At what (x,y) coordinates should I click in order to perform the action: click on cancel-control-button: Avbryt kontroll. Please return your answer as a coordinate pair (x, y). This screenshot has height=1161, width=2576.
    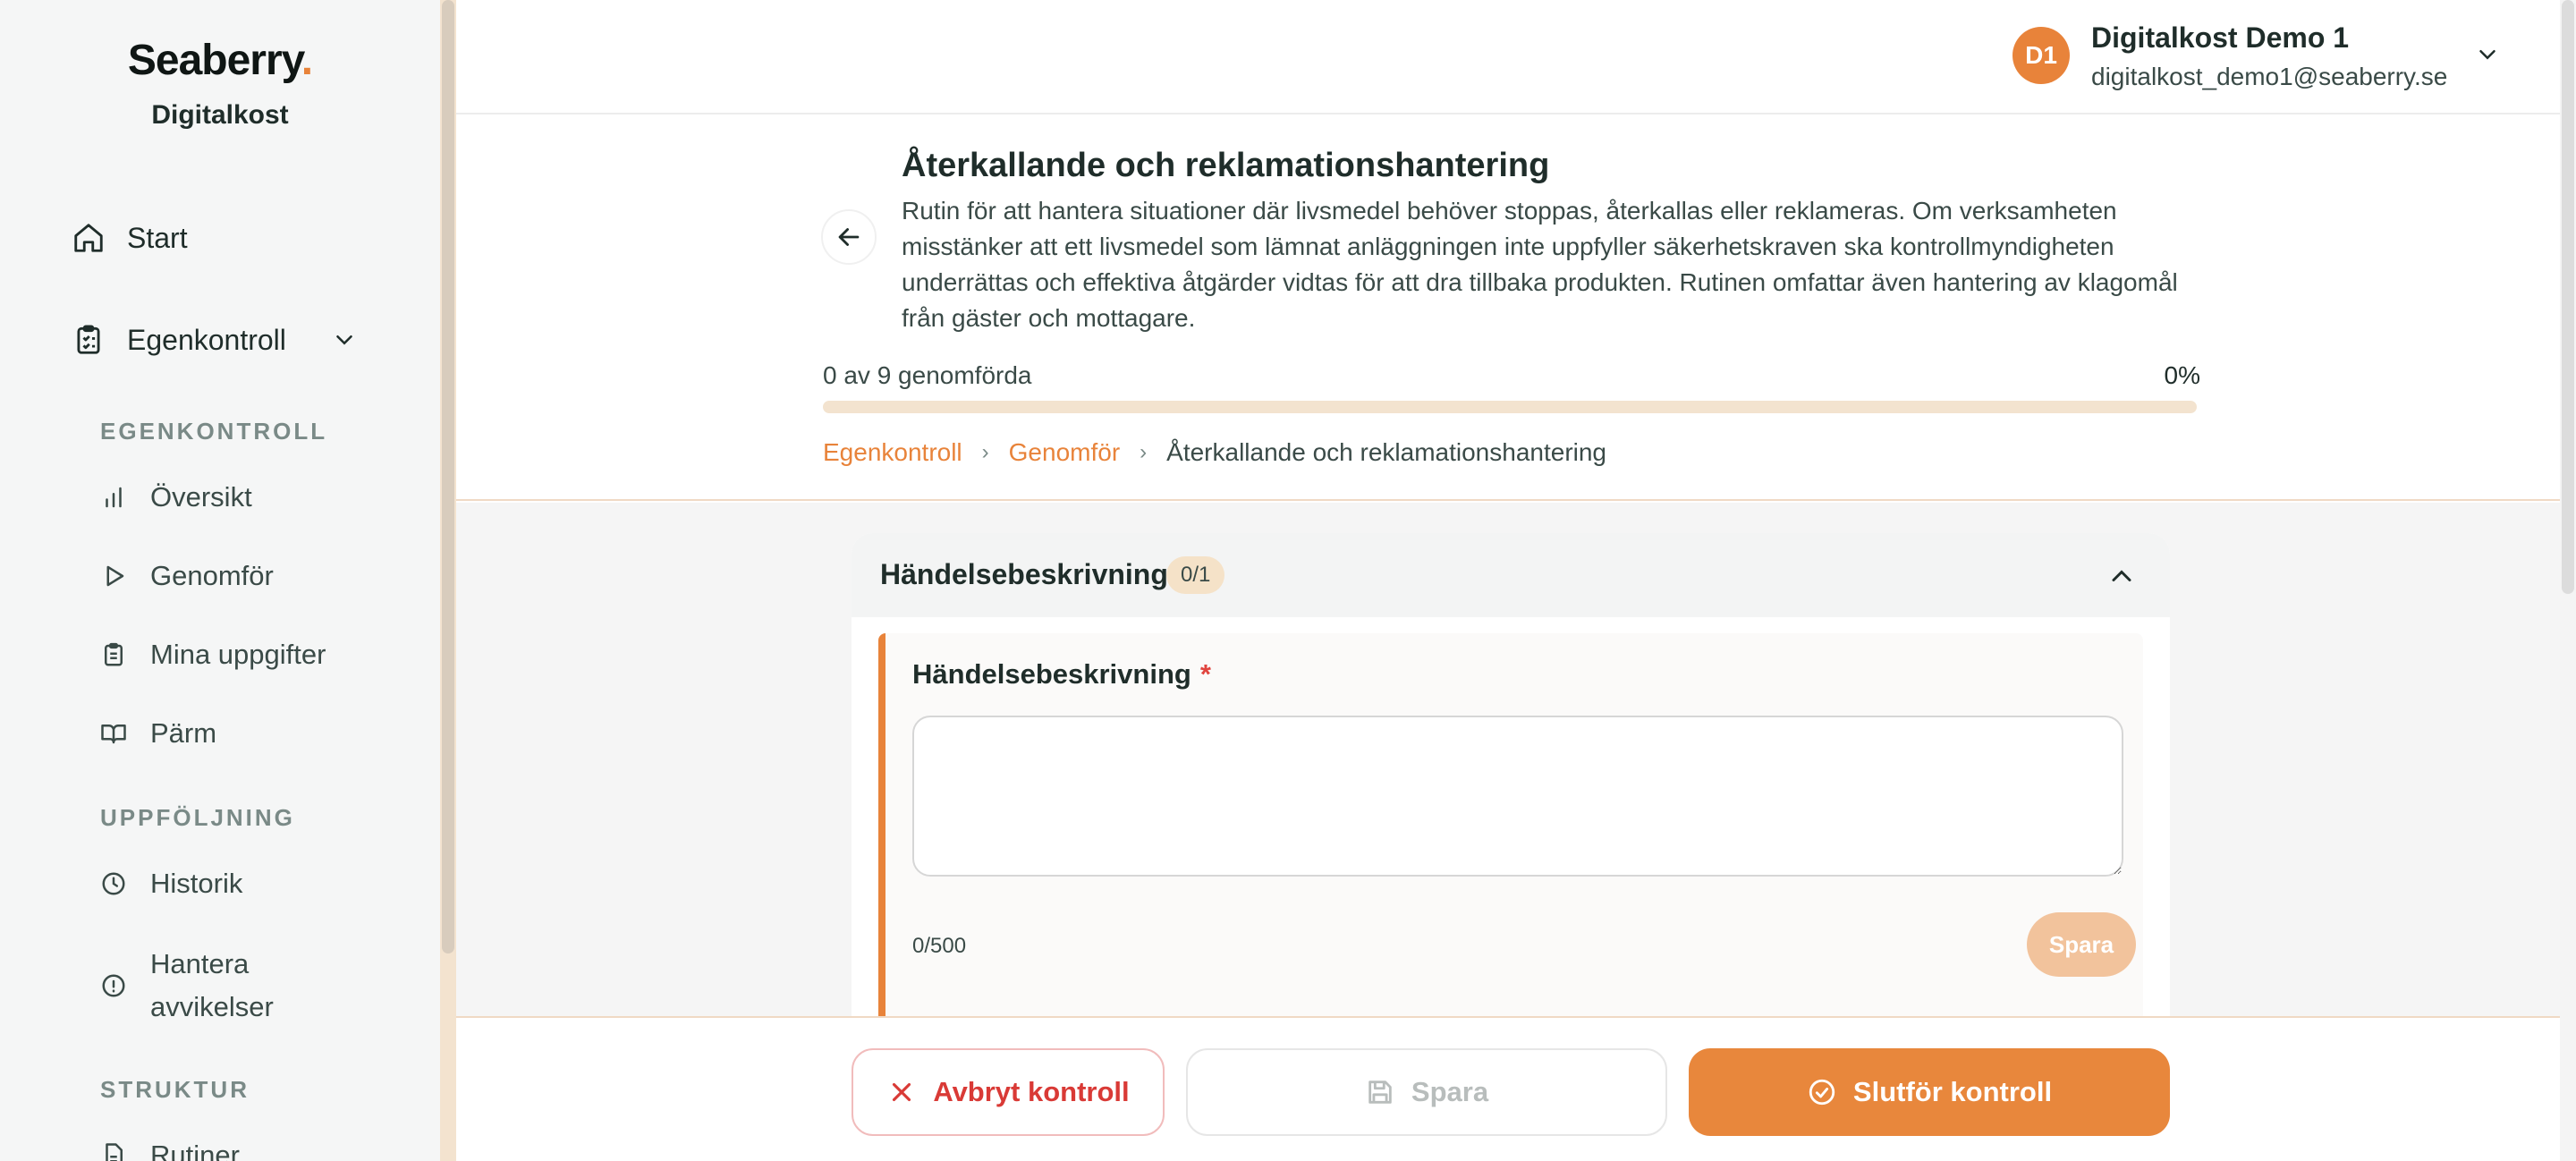
    Looking at the image, I should click on (1008, 1092).